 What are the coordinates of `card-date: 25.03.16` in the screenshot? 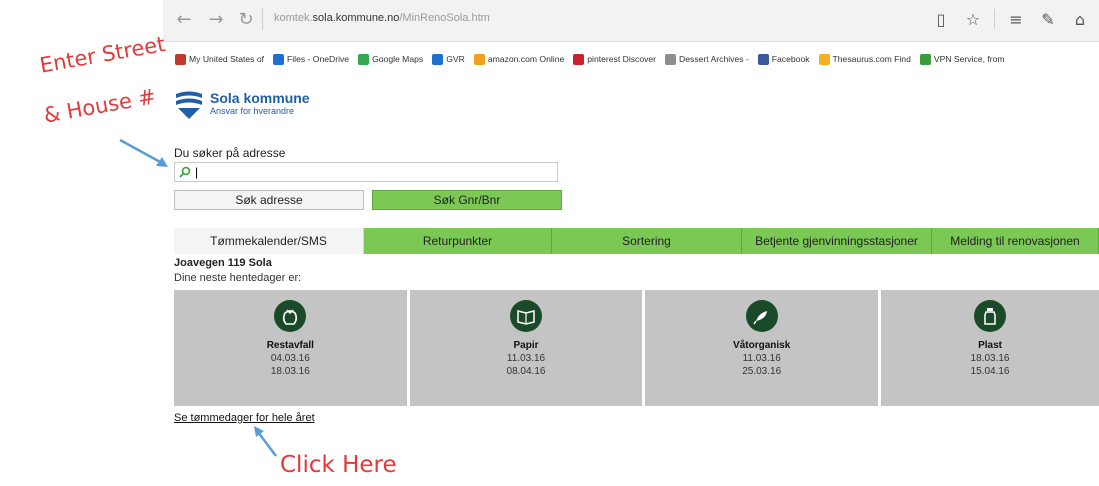 It's located at (762, 371).